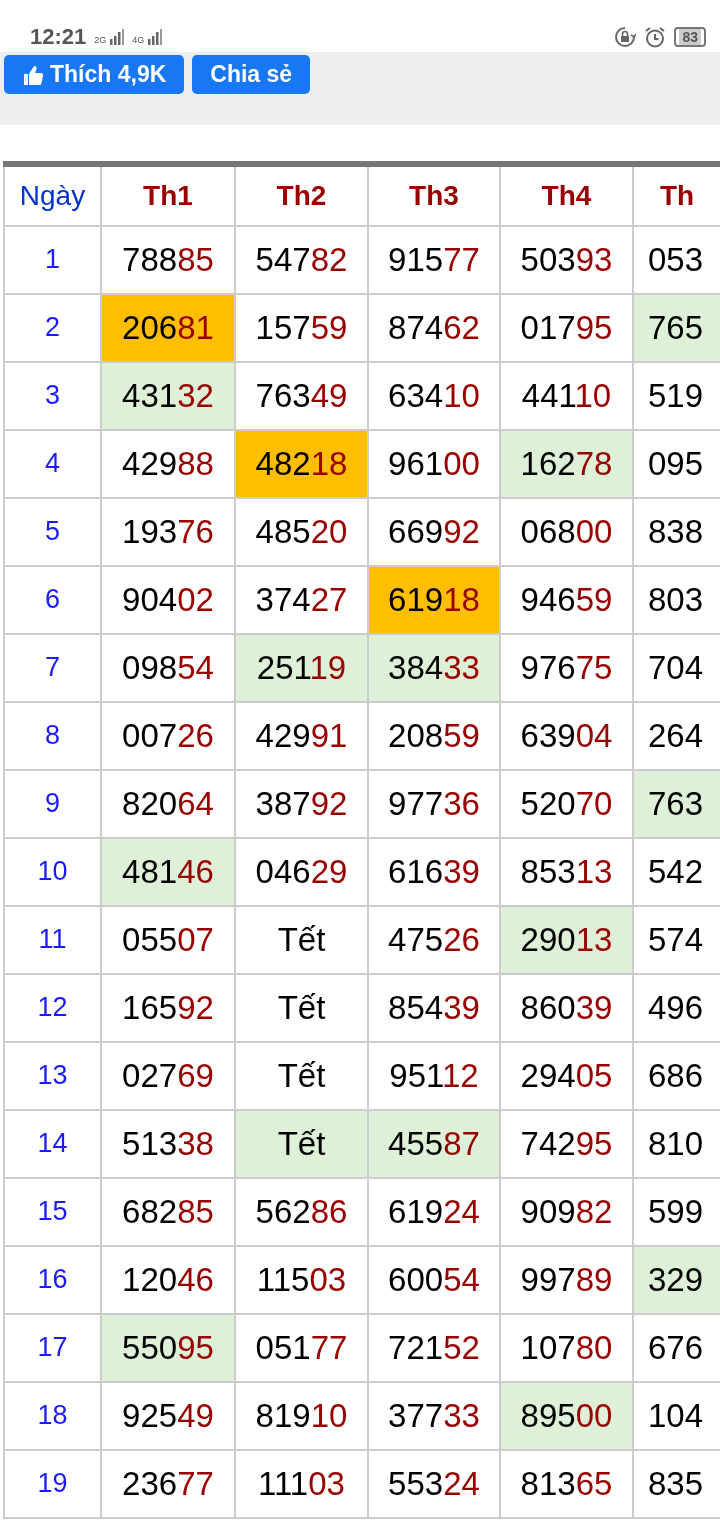 The height and width of the screenshot is (1520, 720). I want to click on result-cell: 45587, so click(434, 1144).